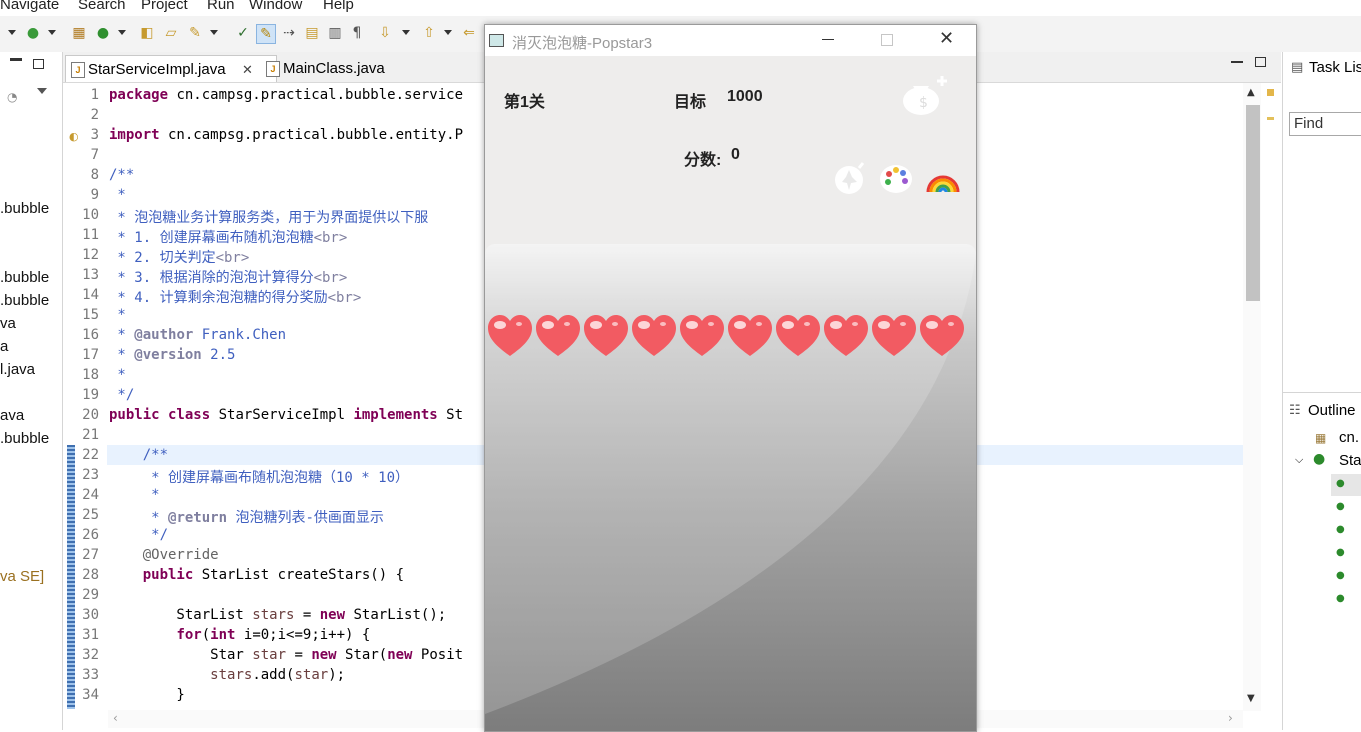 Image resolution: width=1361 pixels, height=732 pixels. I want to click on palette-icon, so click(897, 178).